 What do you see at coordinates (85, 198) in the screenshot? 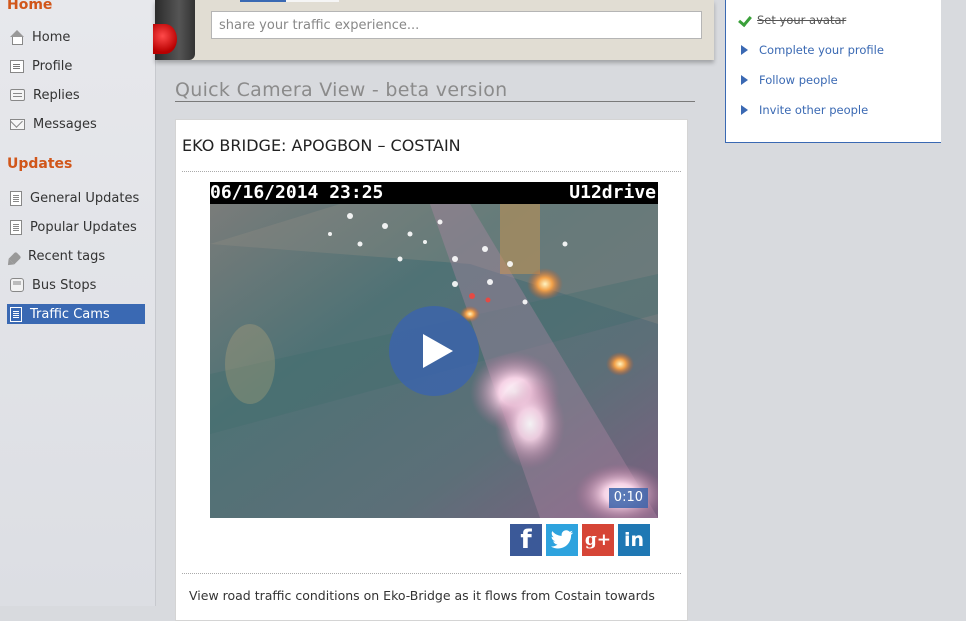
I see `sidebar-item-label: General Updates` at bounding box center [85, 198].